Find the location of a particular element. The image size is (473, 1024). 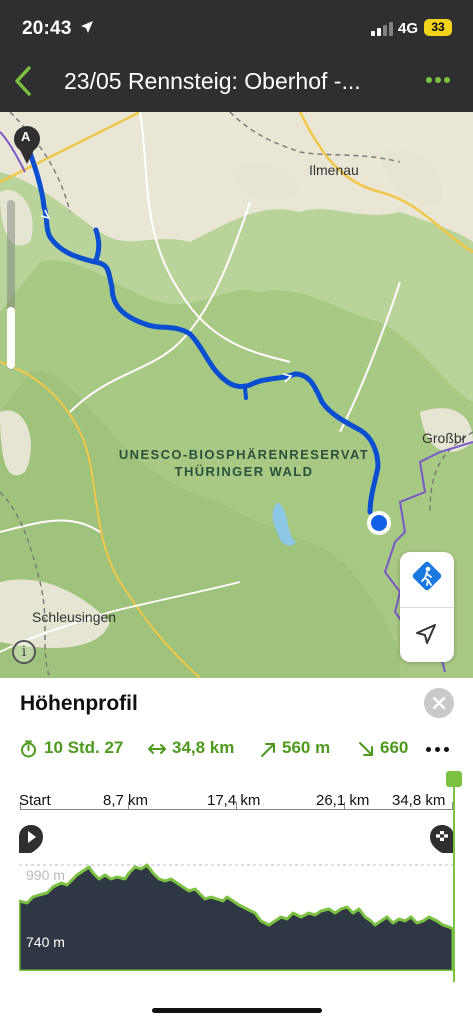

city-label-ilmenau: Ilmenau is located at coordinates (334, 170).